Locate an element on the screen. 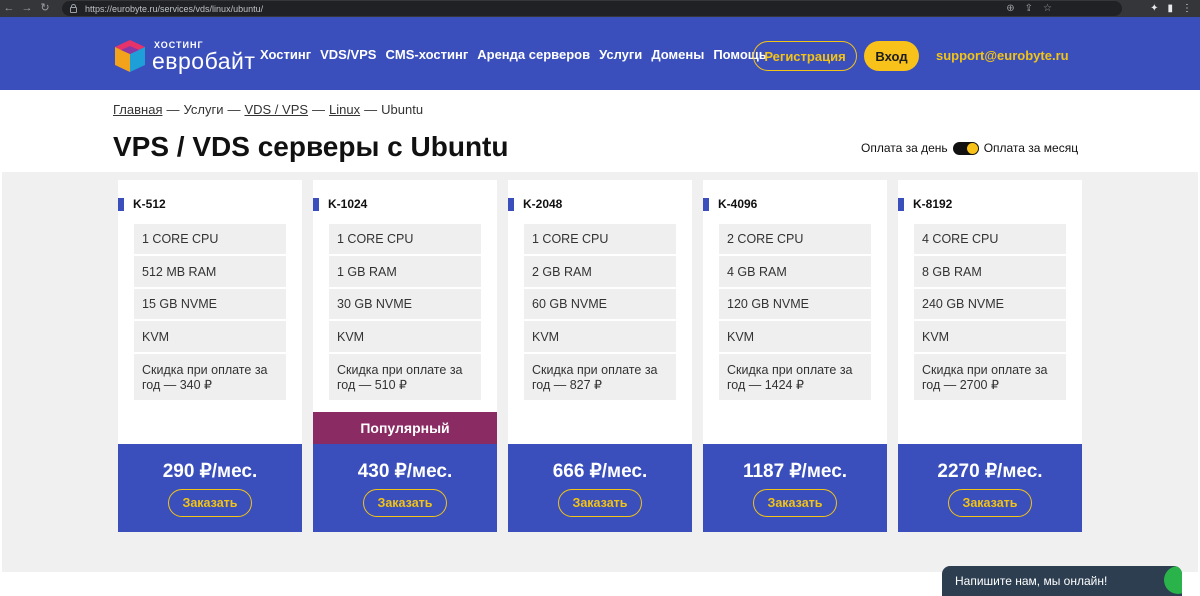 The image size is (1200, 596). toggle-knob is located at coordinates (972, 148).